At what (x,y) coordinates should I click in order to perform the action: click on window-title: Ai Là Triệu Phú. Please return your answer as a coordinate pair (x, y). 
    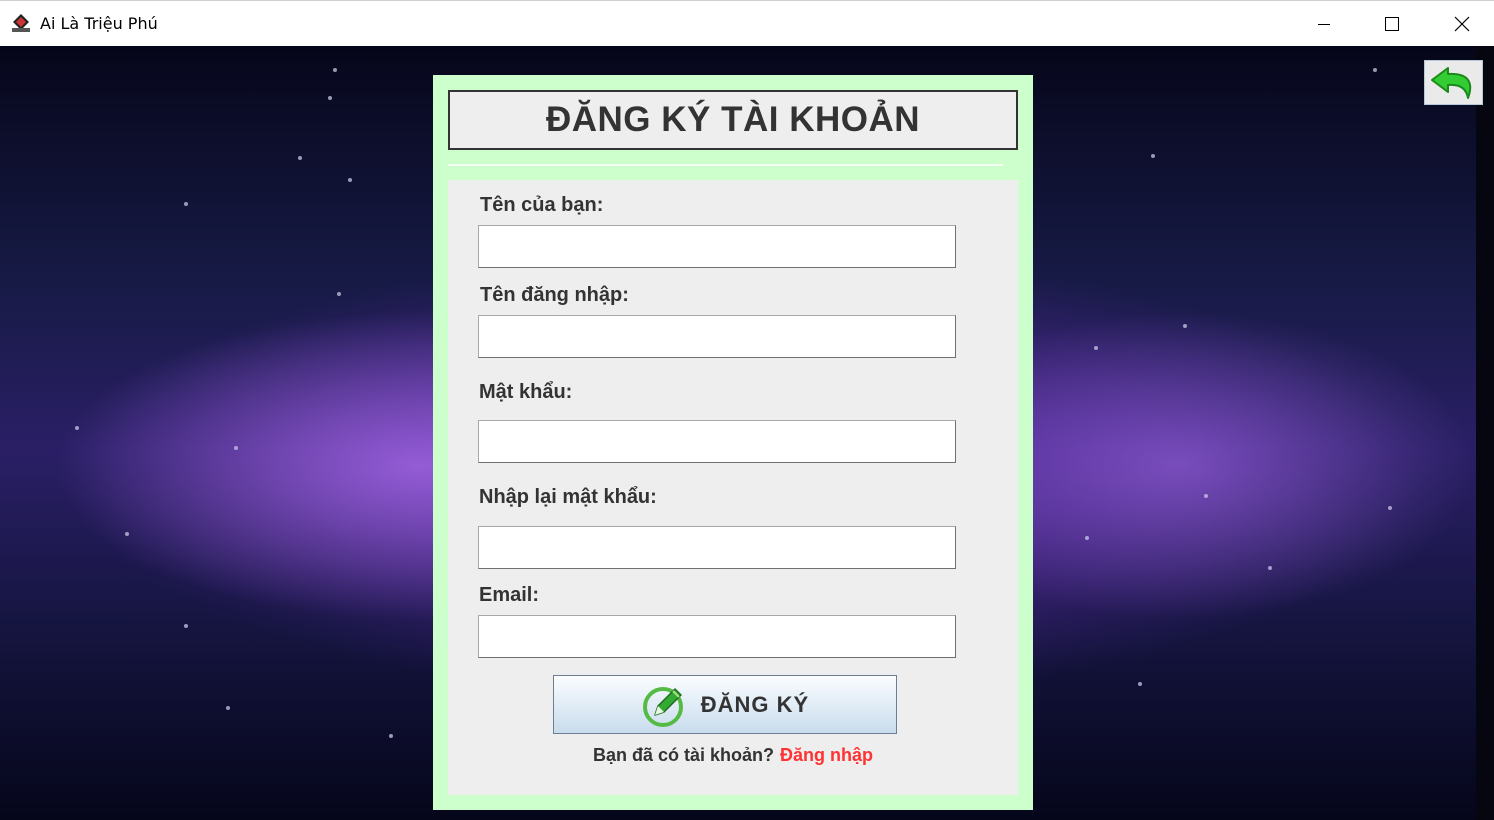
    Looking at the image, I should click on (99, 23).